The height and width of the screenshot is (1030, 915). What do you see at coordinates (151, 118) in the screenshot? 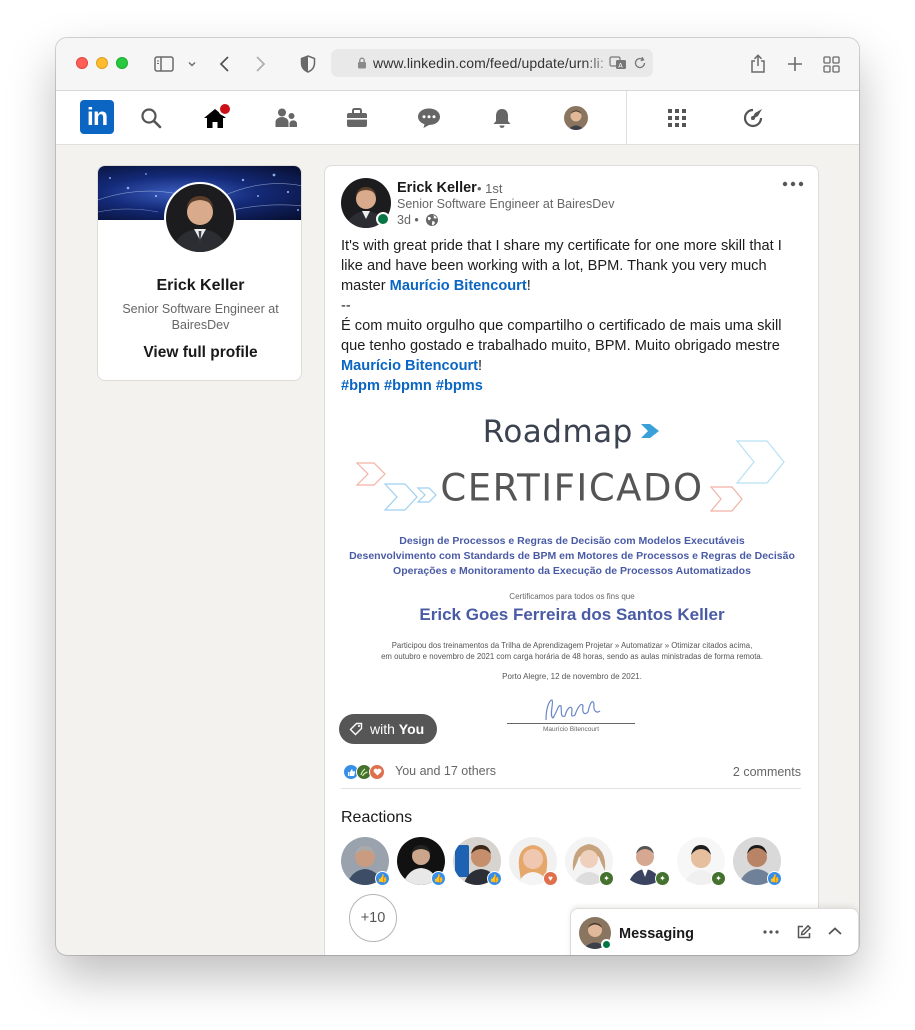
I see `search-icon` at bounding box center [151, 118].